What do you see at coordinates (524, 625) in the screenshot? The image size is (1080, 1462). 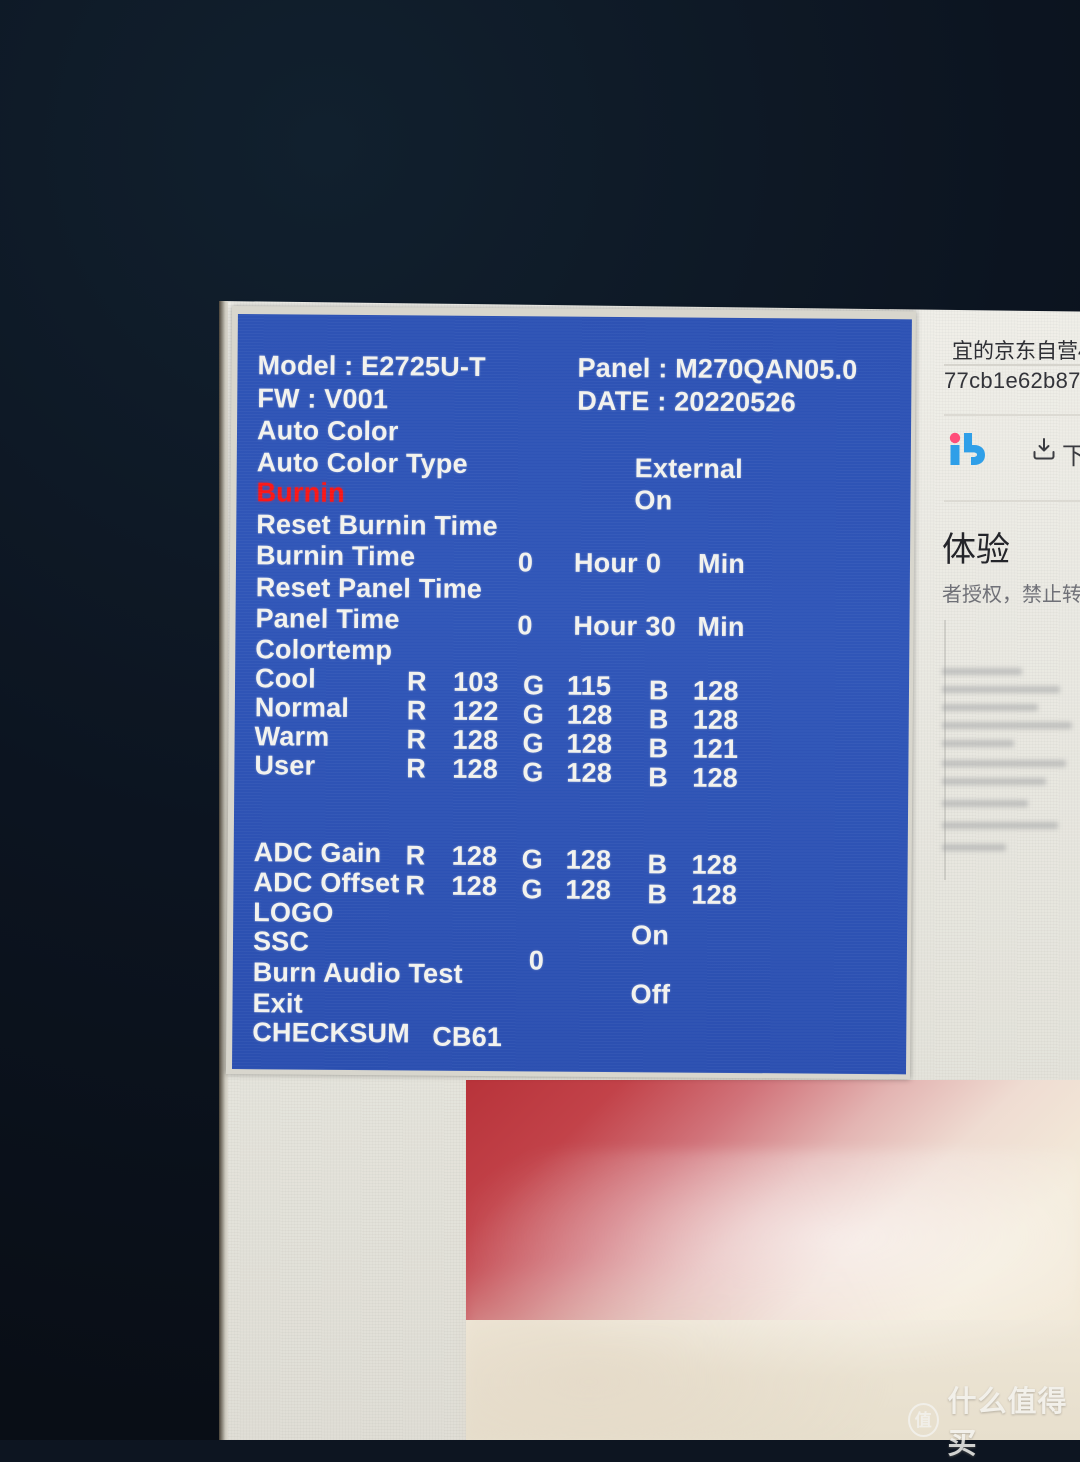 I see `osd-value-panel-time-hour: 0` at bounding box center [524, 625].